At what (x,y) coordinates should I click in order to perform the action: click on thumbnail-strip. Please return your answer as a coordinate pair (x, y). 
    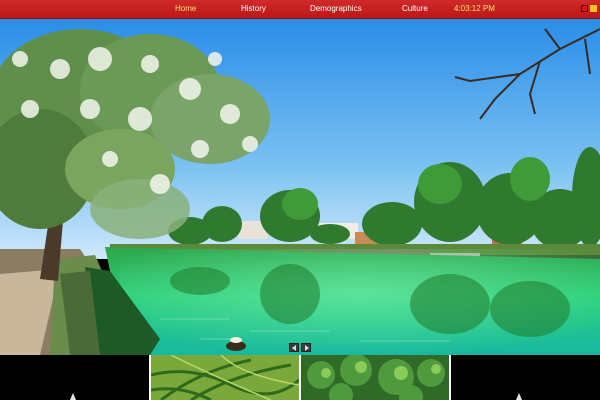
    Looking at the image, I should click on (300, 377).